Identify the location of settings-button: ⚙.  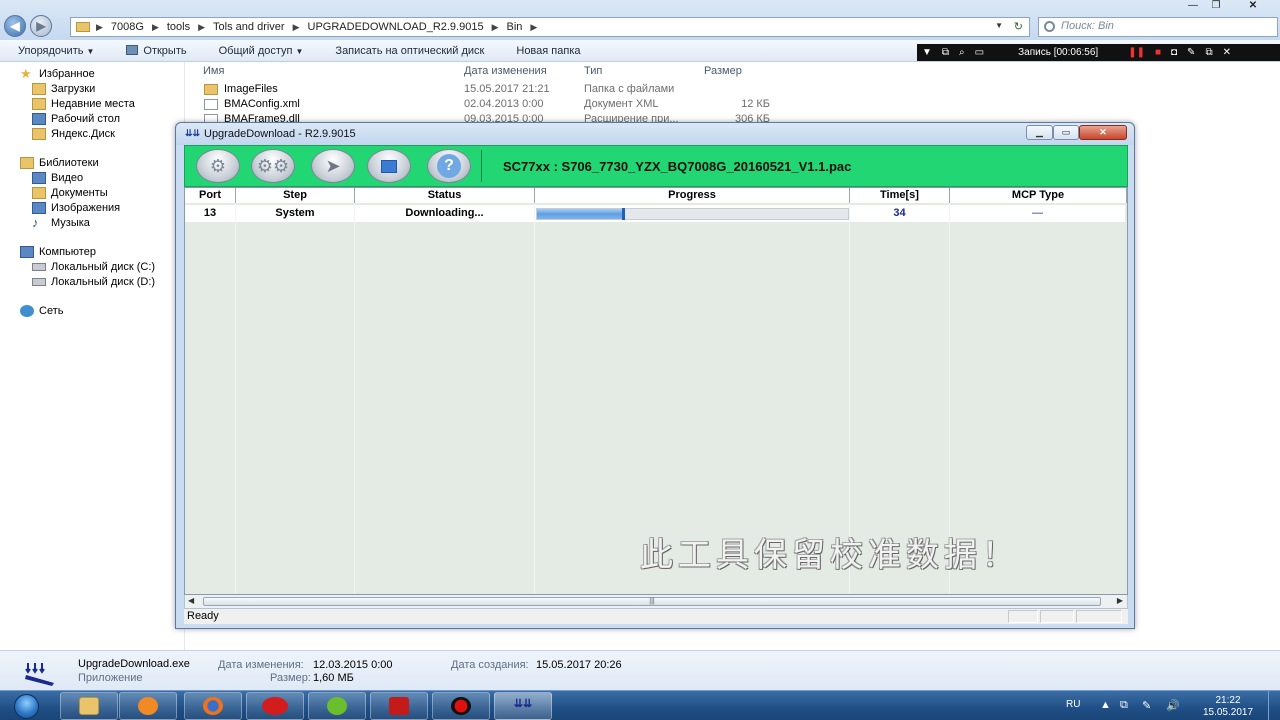
(218, 166).